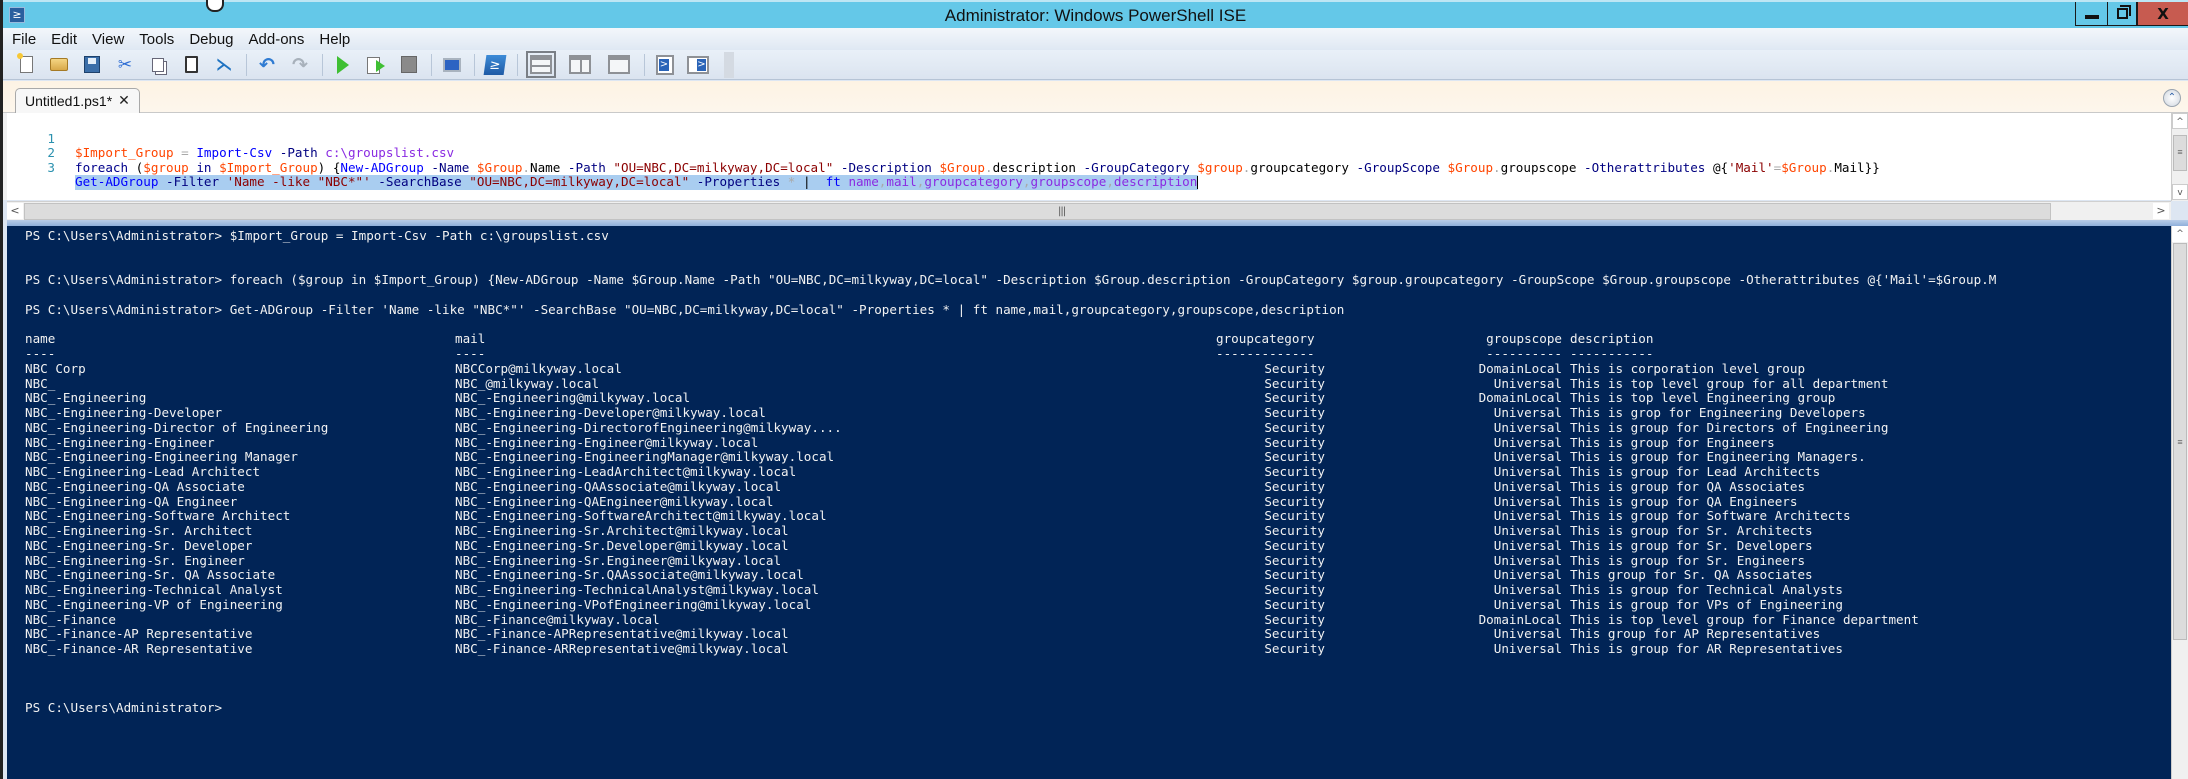 Image resolution: width=2188 pixels, height=779 pixels. What do you see at coordinates (267, 65) in the screenshot?
I see `undo-button: ↶` at bounding box center [267, 65].